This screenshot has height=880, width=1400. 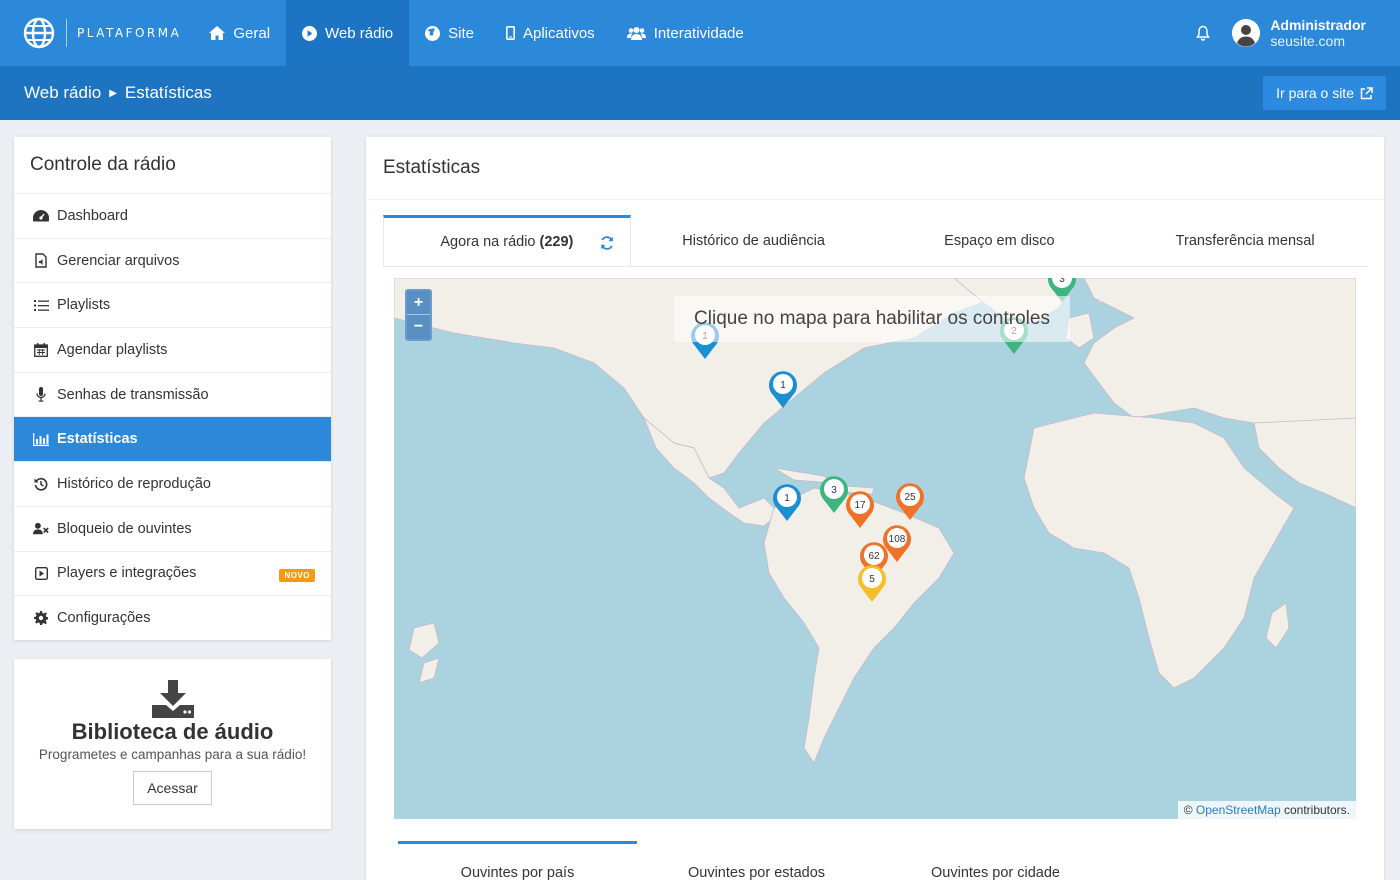 I want to click on sidebar-item-players-integracoes: Players e integrações NOVO, so click(x=172, y=573).